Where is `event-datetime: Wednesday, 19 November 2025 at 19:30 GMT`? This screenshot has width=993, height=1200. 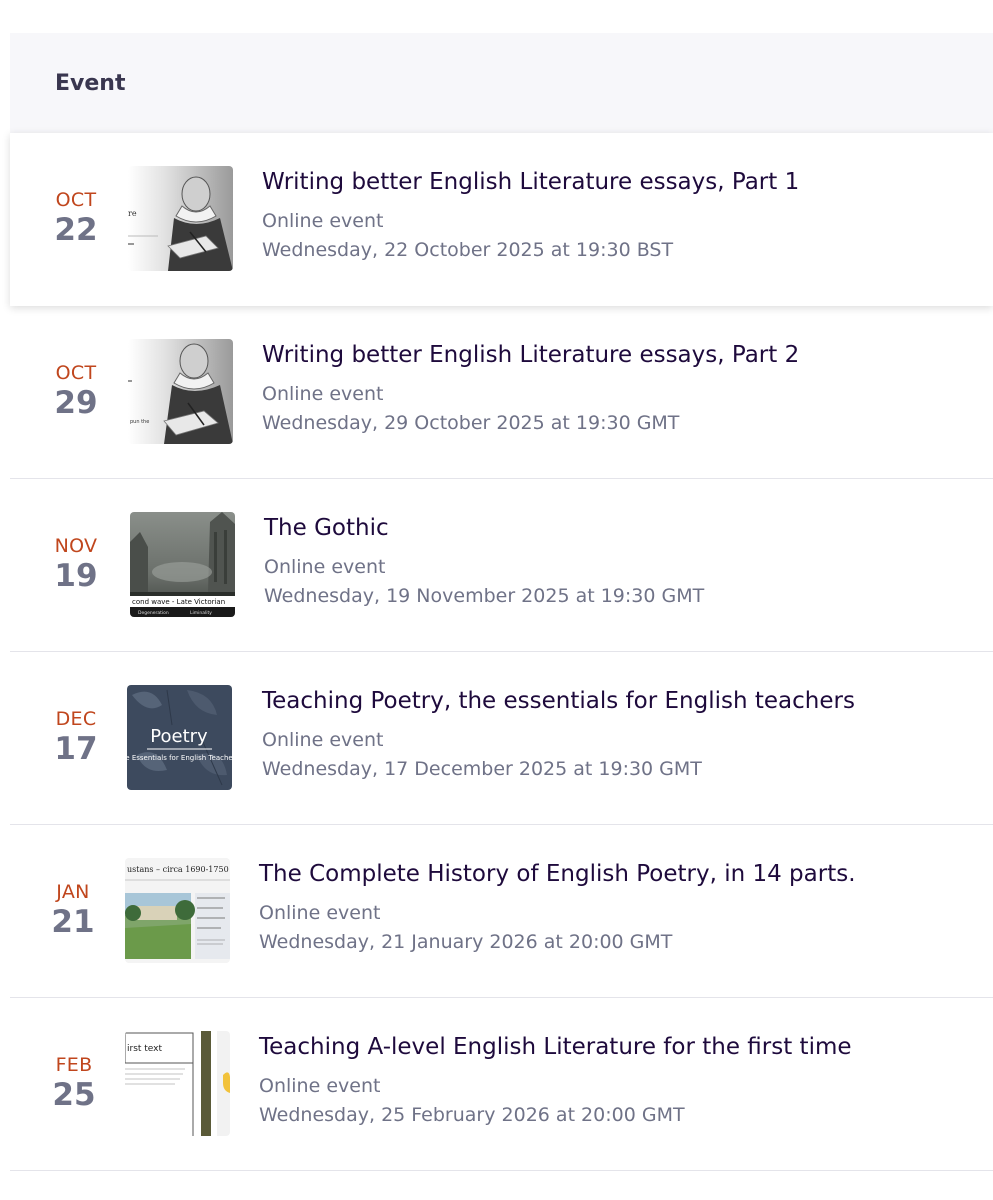 event-datetime: Wednesday, 19 November 2025 at 19:30 GMT is located at coordinates (484, 596).